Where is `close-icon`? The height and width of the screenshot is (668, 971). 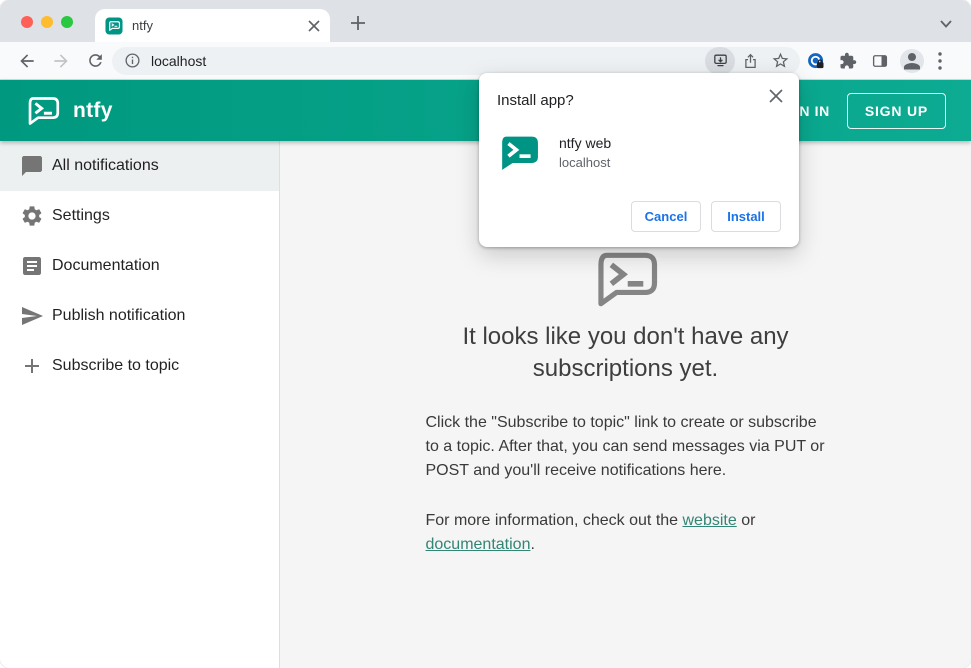
close-icon is located at coordinates (776, 96).